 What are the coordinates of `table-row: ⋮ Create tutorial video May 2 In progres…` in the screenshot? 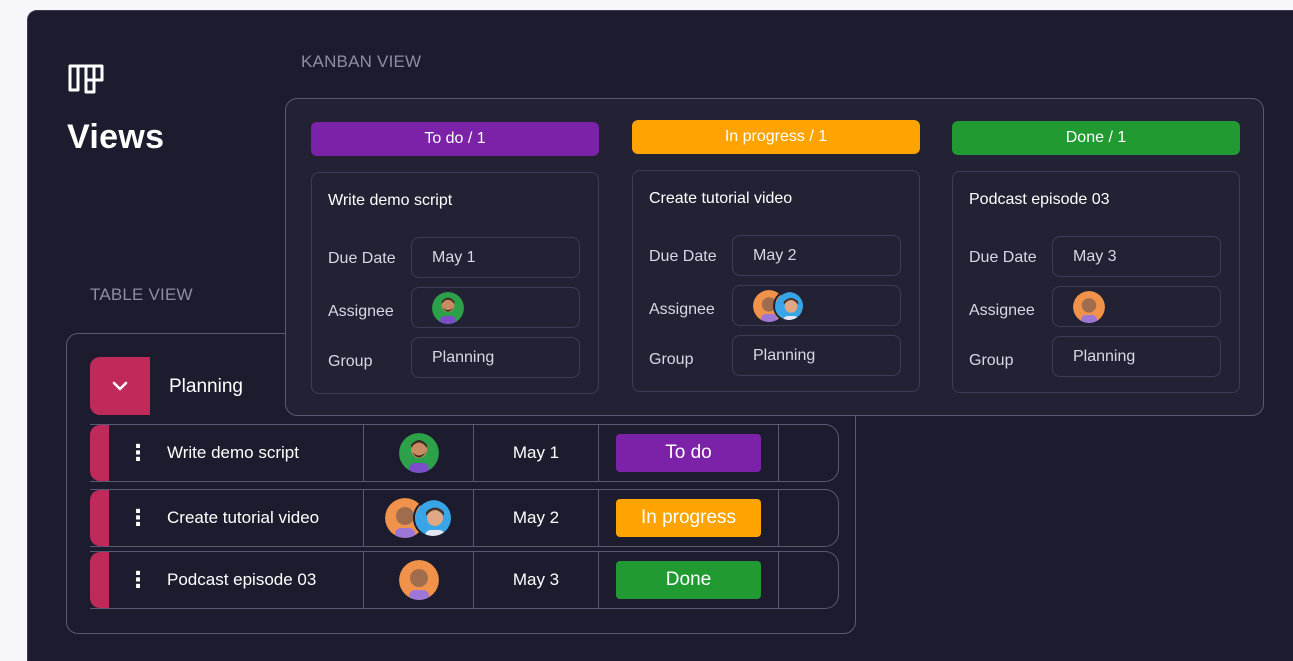 It's located at (464, 518).